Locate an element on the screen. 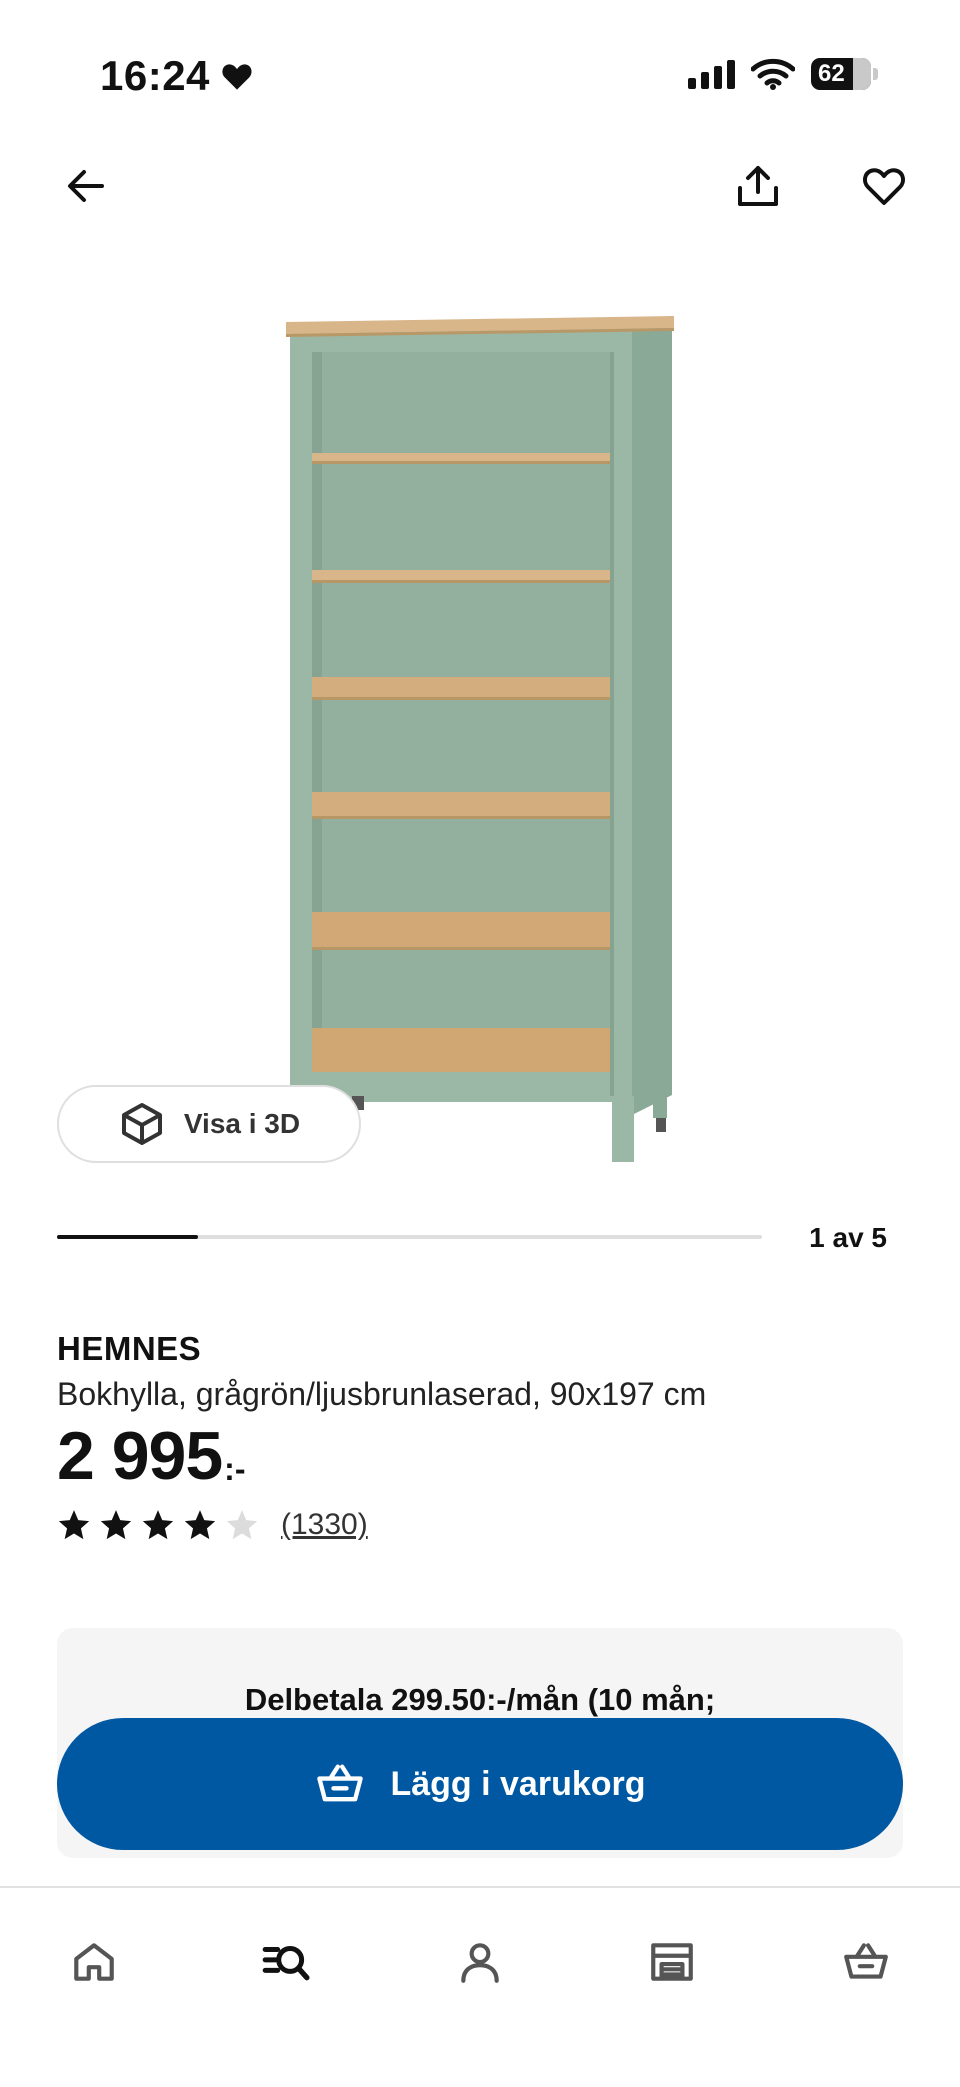 The height and width of the screenshot is (2087, 960). favorite-button is located at coordinates (884, 186).